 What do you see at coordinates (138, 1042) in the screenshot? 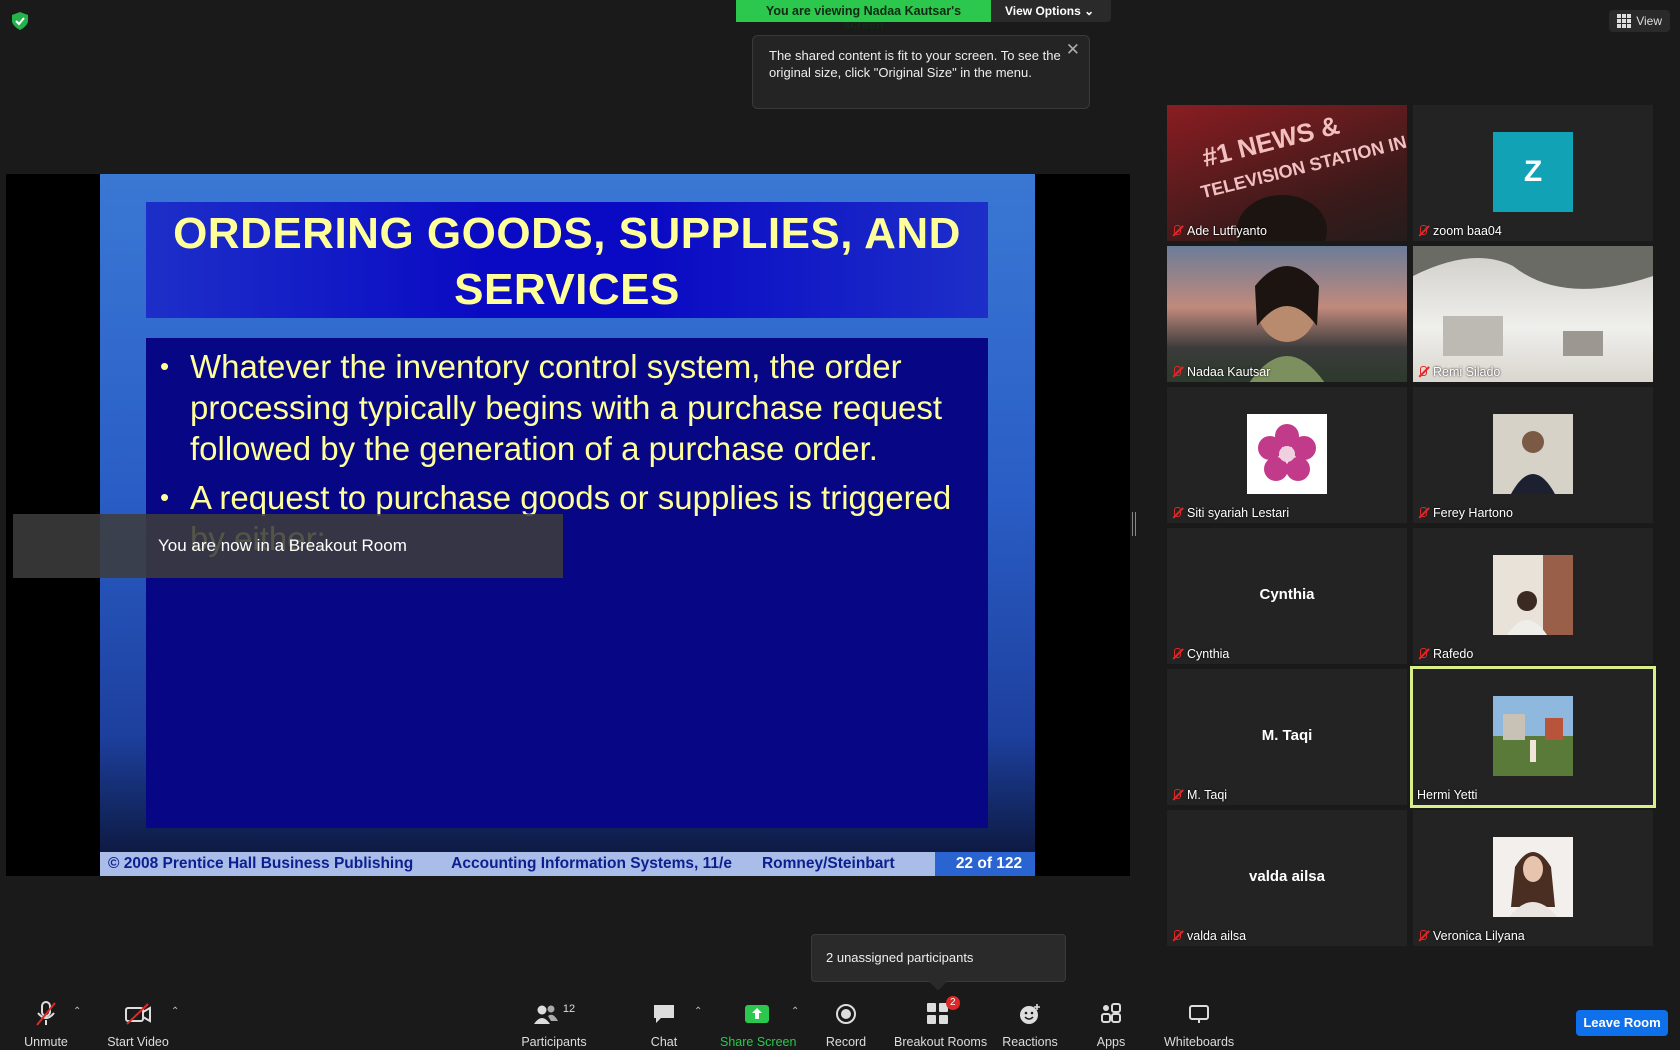
I see `start-video-label: Start Video` at bounding box center [138, 1042].